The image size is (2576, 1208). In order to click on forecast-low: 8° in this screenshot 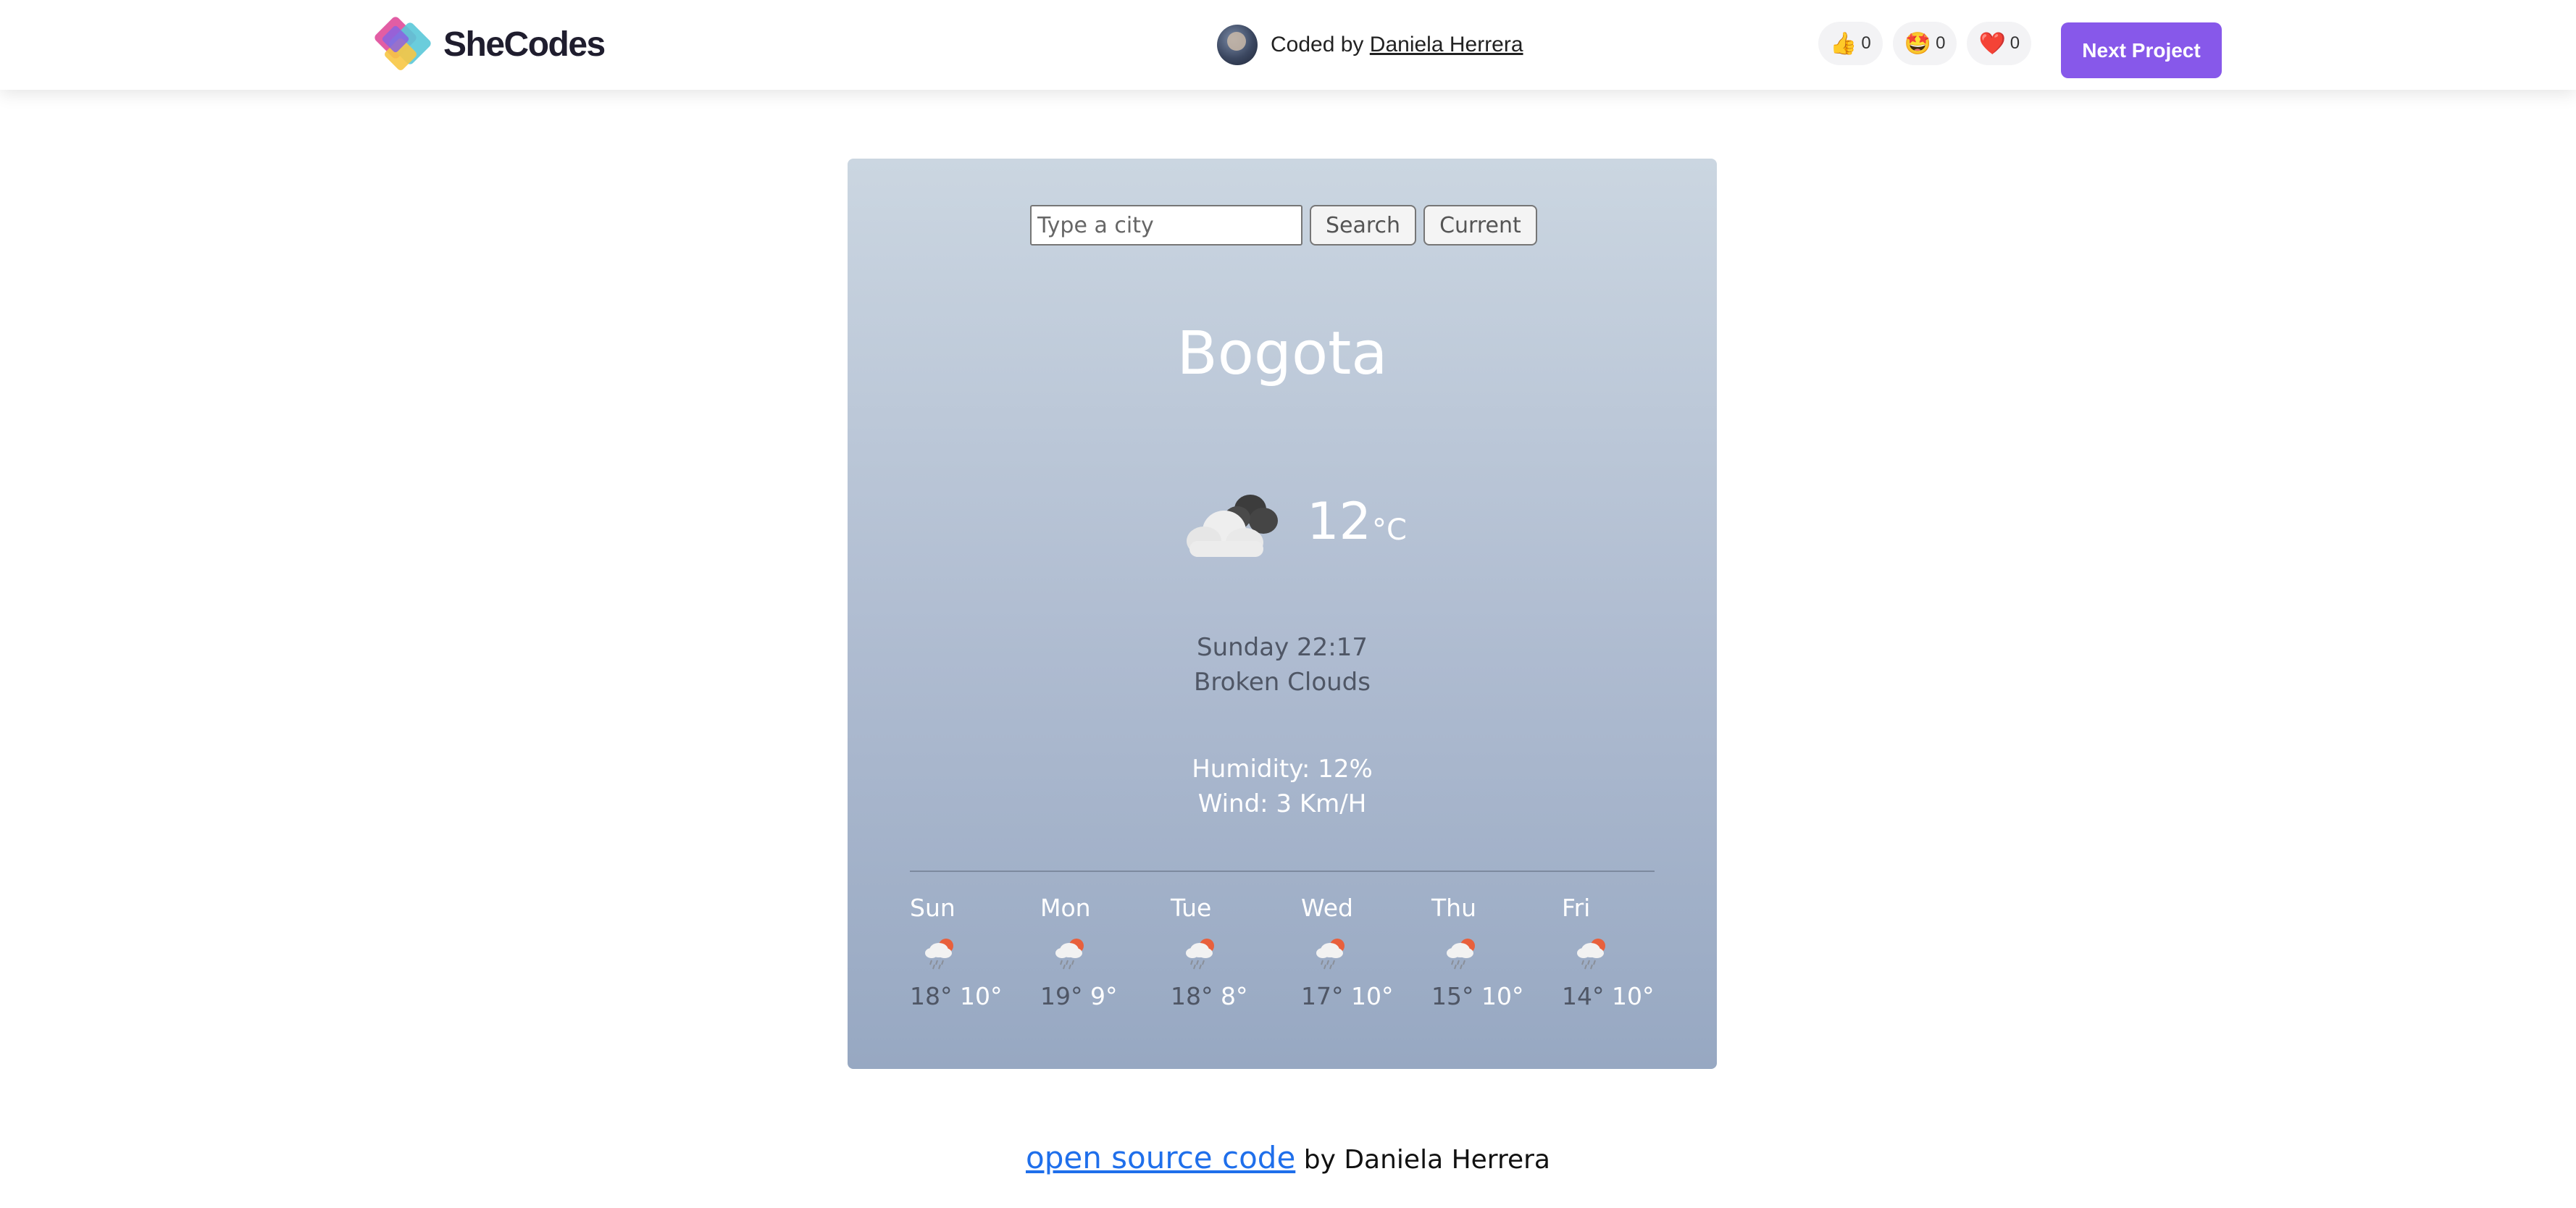, I will do `click(1234, 996)`.